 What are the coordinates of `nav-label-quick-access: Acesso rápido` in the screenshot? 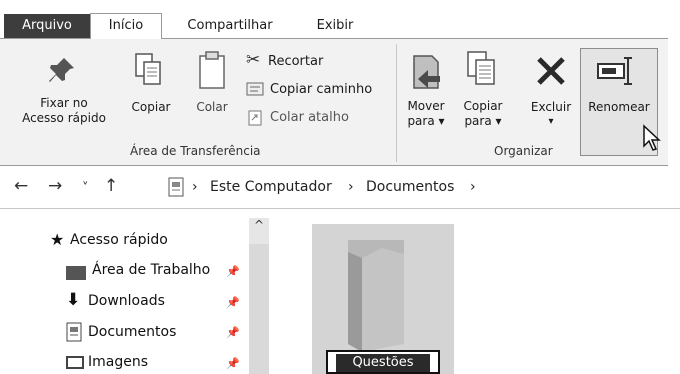 It's located at (119, 240).